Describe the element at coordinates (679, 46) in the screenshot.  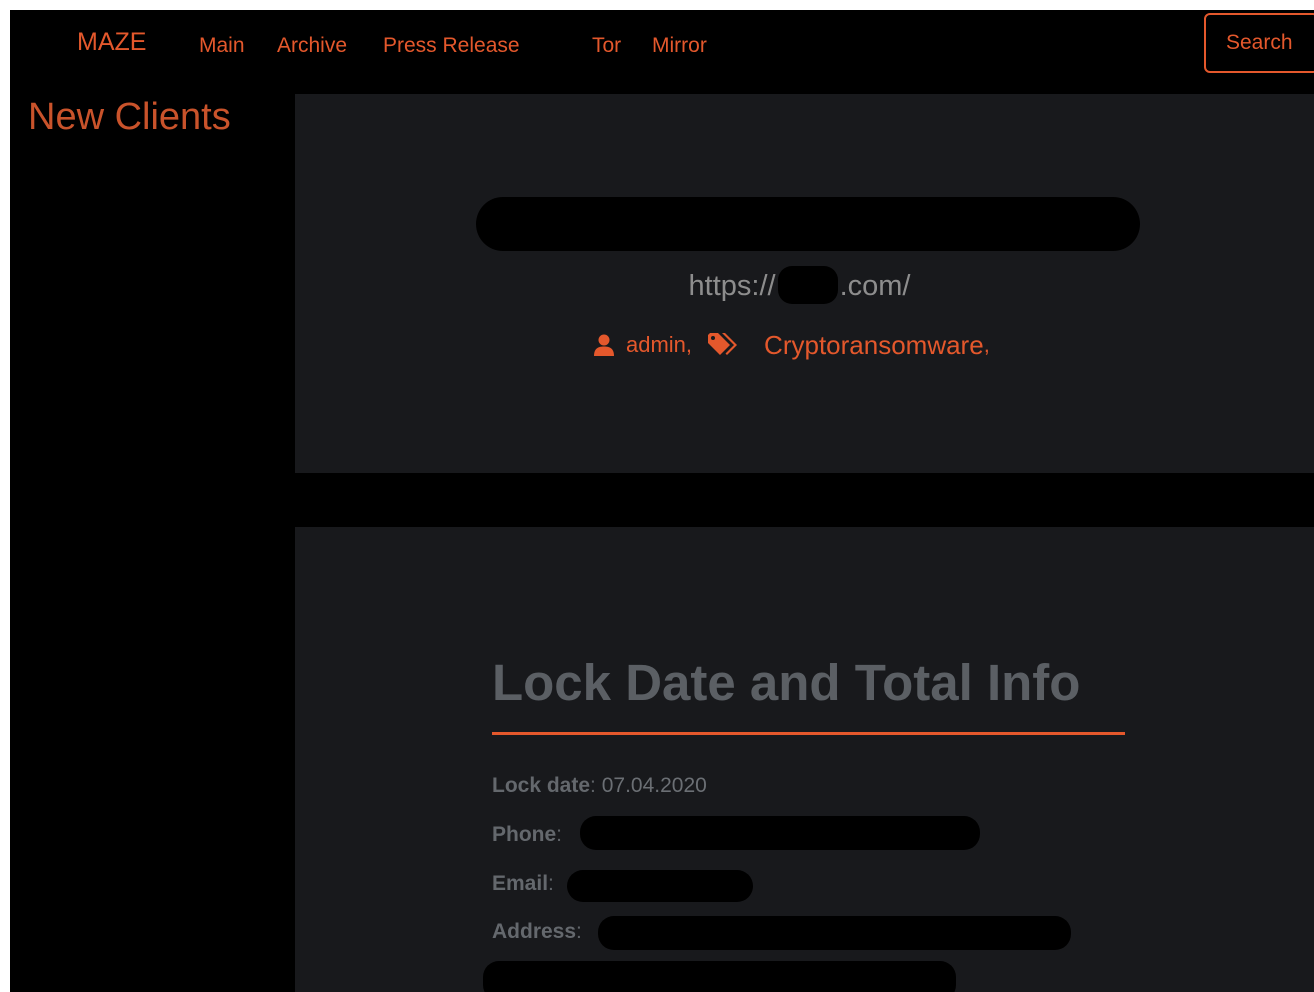
I see `nav-link-mirror: Mirror` at that location.